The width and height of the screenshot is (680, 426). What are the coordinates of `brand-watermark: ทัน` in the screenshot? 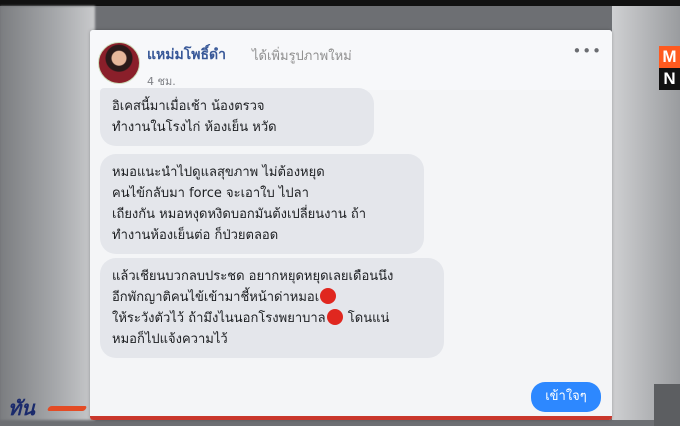 It's located at (49, 406).